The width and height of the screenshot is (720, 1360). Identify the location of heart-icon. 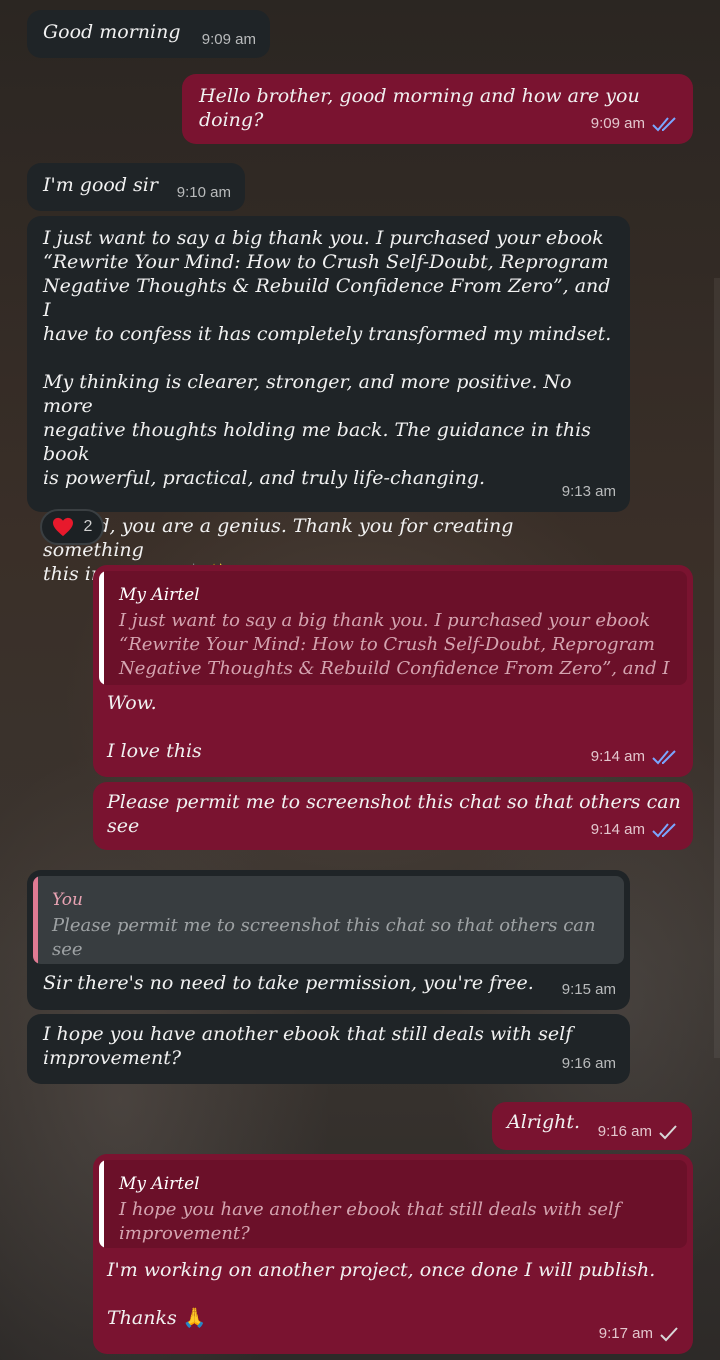
(62, 527).